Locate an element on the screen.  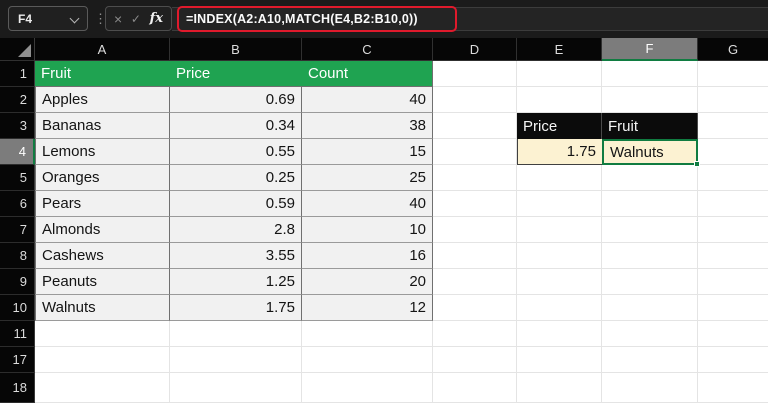
cell-G8 is located at coordinates (733, 256).